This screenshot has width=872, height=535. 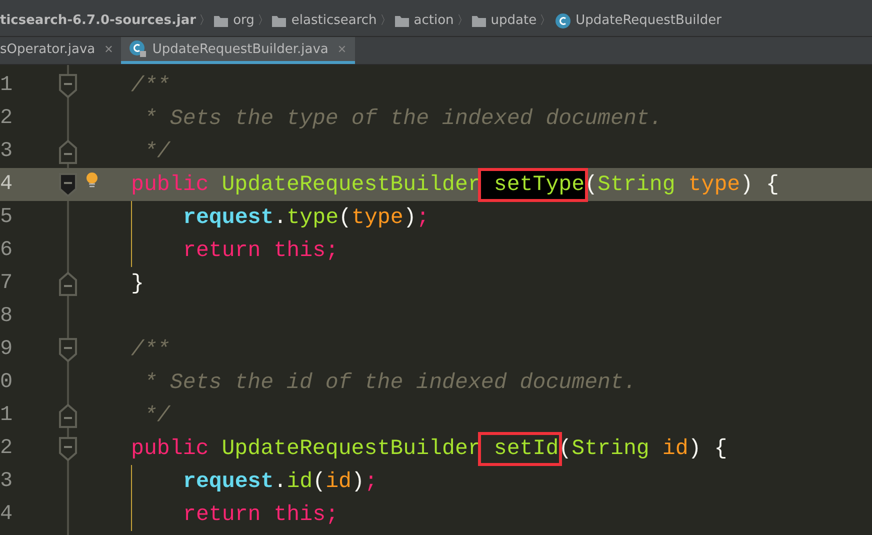 What do you see at coordinates (403, 118) in the screenshot?
I see `code-comment: * Sets the type of the indexed document.` at bounding box center [403, 118].